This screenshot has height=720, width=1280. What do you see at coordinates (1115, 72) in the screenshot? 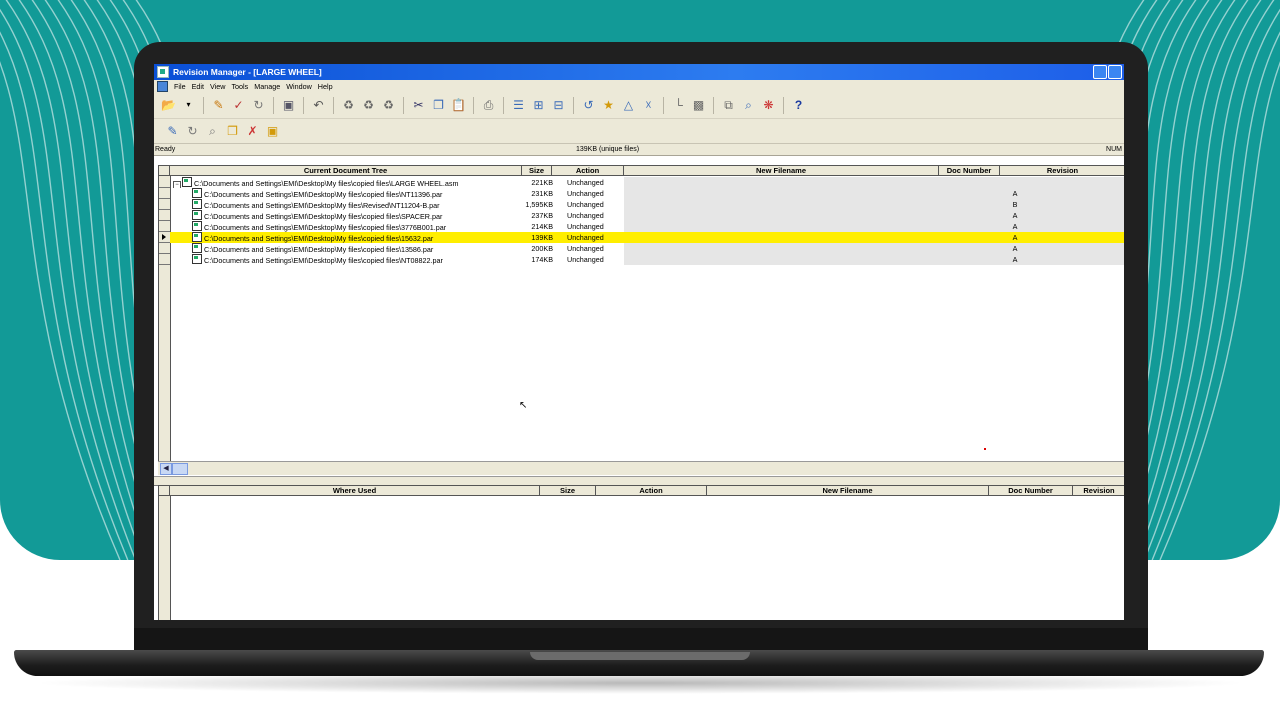
I see `maximize-button` at bounding box center [1115, 72].